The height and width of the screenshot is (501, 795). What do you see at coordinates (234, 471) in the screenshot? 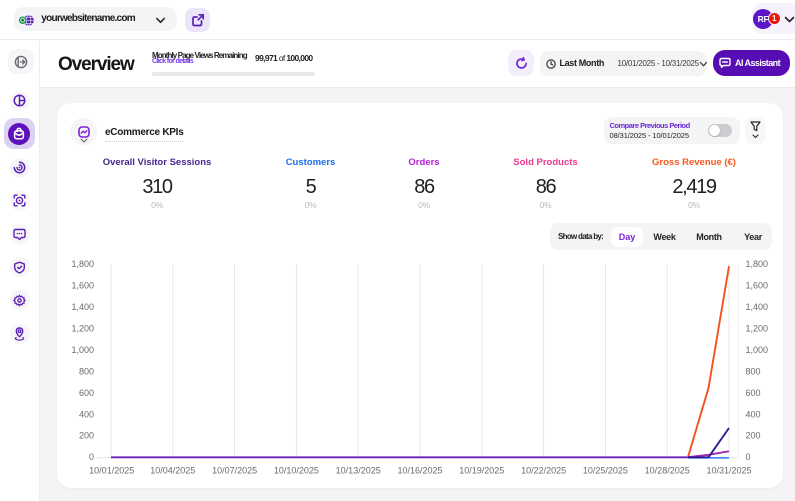
I see `svg-text: 10/07/2025` at bounding box center [234, 471].